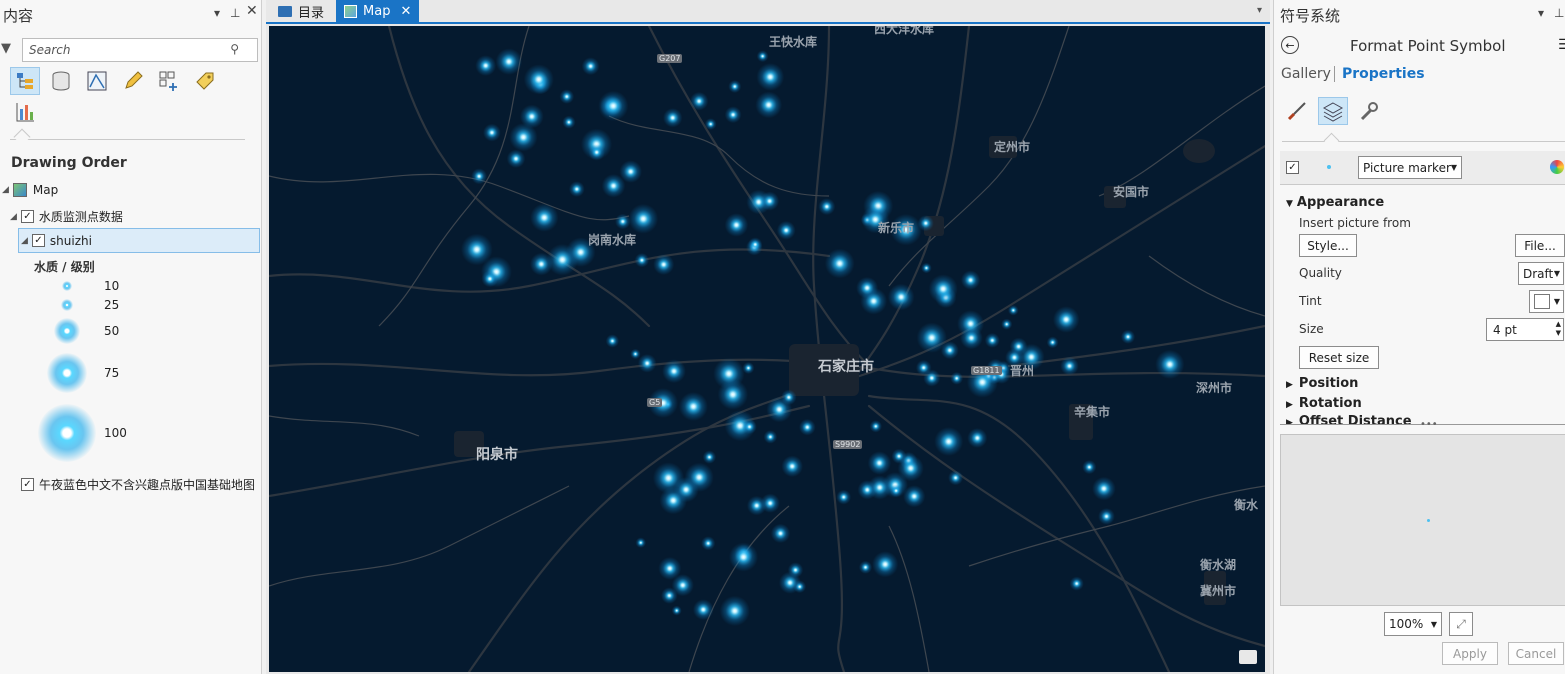 The width and height of the screenshot is (1565, 674). I want to click on tab-properties: Properties, so click(1383, 74).